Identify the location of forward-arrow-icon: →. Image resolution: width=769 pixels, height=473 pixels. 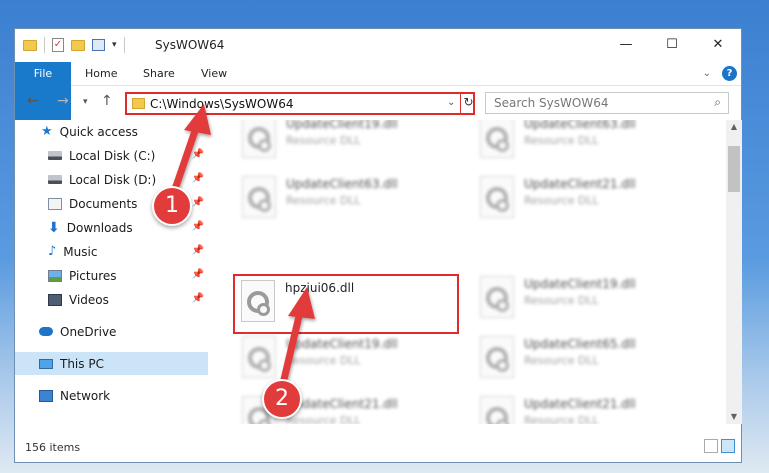
(63, 101).